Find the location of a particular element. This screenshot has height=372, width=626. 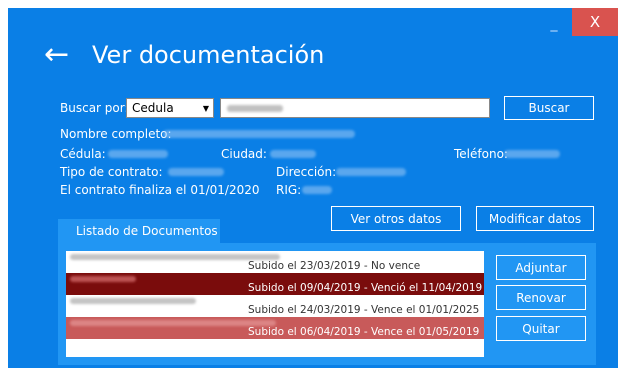

dropdown-caret-icon: ▼ is located at coordinates (205, 108).